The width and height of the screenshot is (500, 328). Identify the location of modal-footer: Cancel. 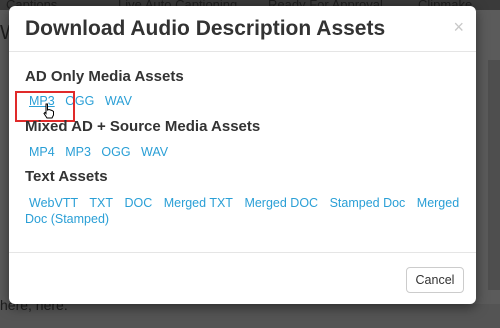
(242, 278).